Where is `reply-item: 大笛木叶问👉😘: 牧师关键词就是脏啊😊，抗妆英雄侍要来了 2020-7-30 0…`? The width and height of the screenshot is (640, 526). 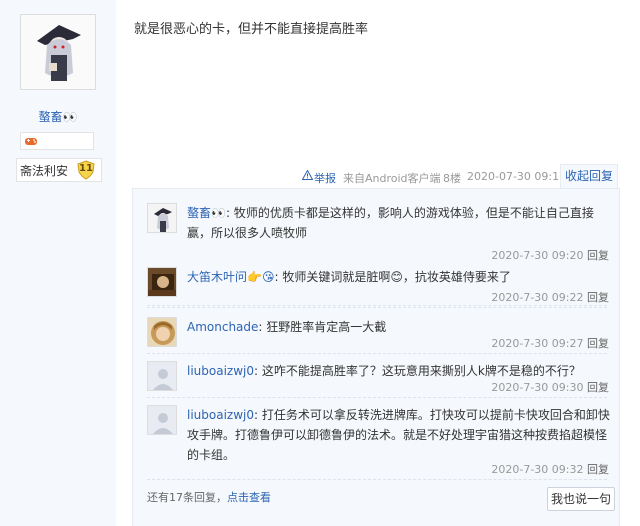 reply-item: 大笛木叶问👉😘: 牧师关键词就是脏啊😊，抗妆英雄侍要来了 2020-7-30 0… is located at coordinates (378, 285).